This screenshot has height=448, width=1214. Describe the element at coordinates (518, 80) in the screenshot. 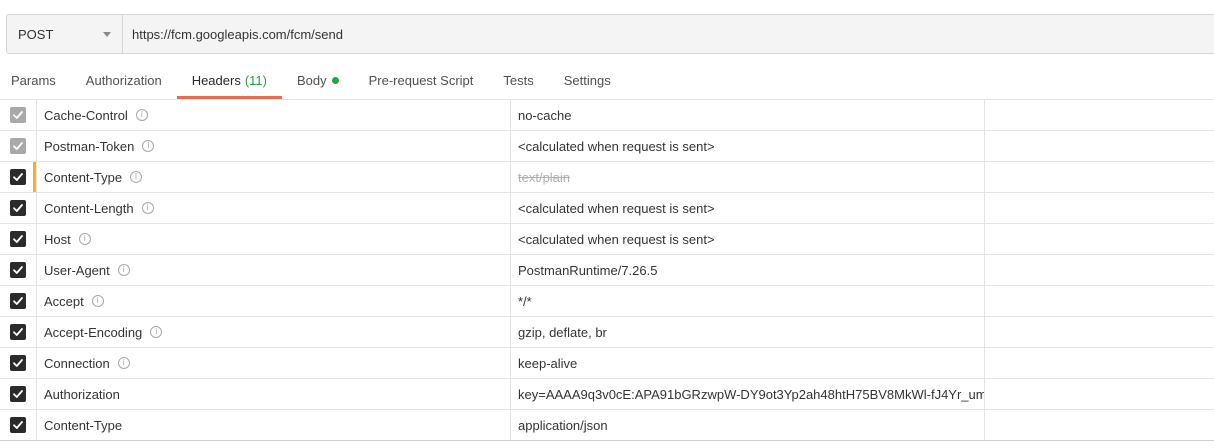

I see `tab-tests: Tests` at that location.